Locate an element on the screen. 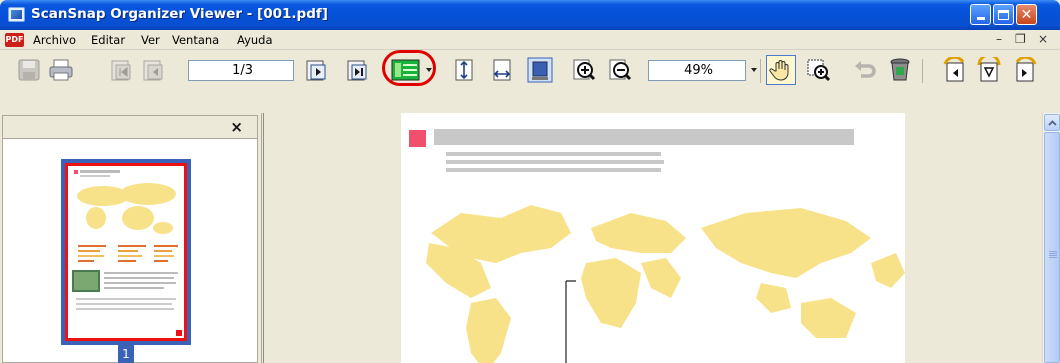 The image size is (1060, 363). mdi-close-button: × is located at coordinates (1043, 39).